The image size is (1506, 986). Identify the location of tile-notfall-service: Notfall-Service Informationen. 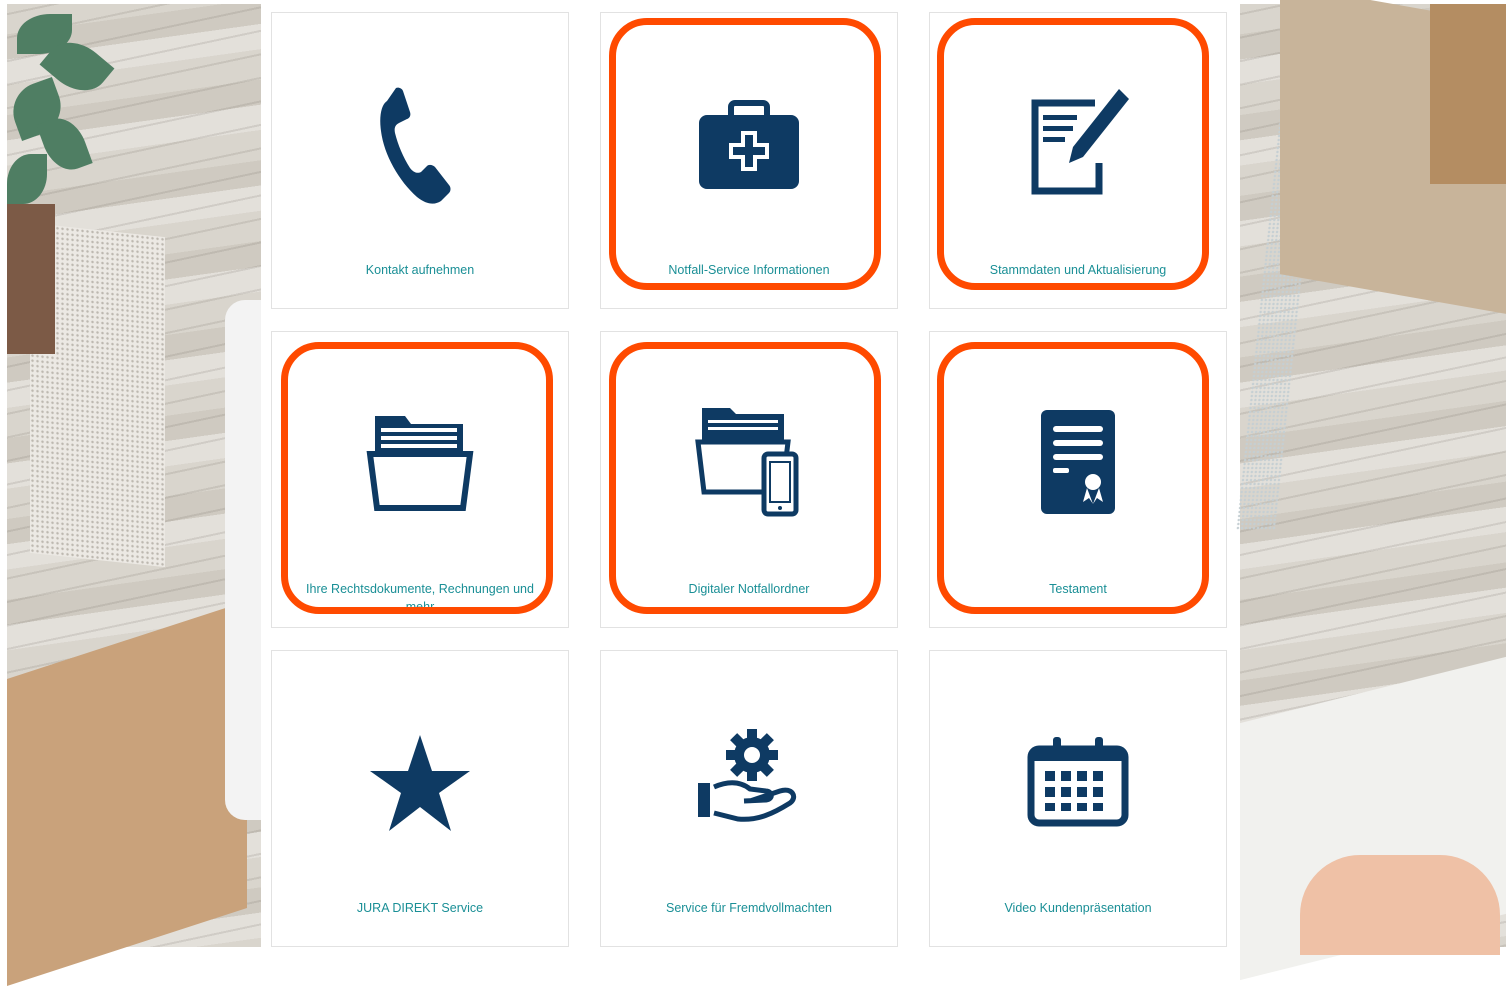
(749, 160).